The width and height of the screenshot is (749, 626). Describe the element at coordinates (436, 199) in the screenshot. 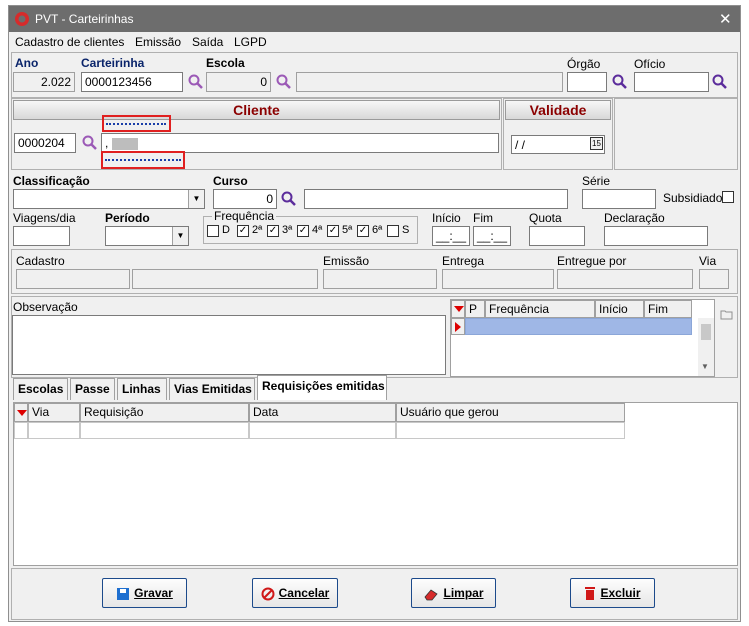

I see `curso-name-field` at that location.